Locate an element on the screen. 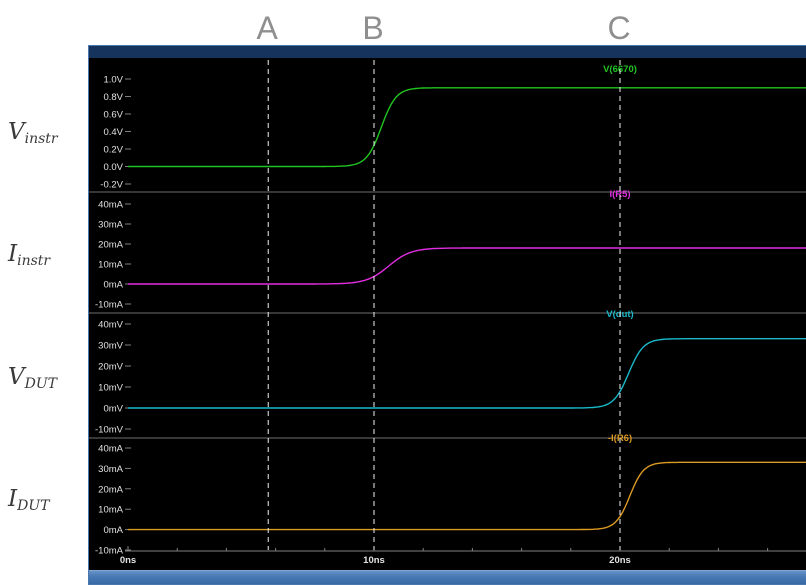  svg-text: 0.0V is located at coordinates (113, 167).